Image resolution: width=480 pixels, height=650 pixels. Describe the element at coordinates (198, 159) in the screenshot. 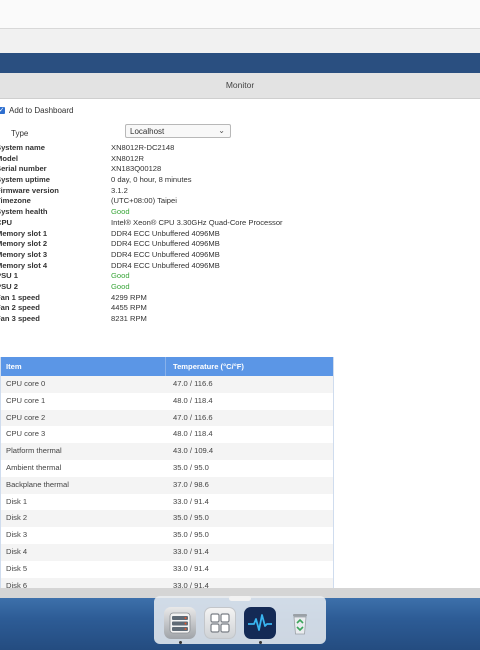

I see `info-row: Model XN8012R` at that location.